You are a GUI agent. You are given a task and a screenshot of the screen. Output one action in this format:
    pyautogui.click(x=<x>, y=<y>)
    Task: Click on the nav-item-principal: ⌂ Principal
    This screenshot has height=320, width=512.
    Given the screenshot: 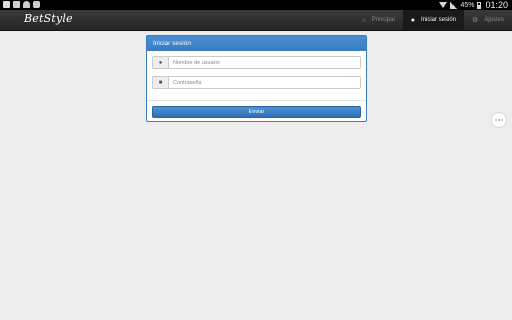 What is the action you would take?
    pyautogui.click(x=378, y=20)
    